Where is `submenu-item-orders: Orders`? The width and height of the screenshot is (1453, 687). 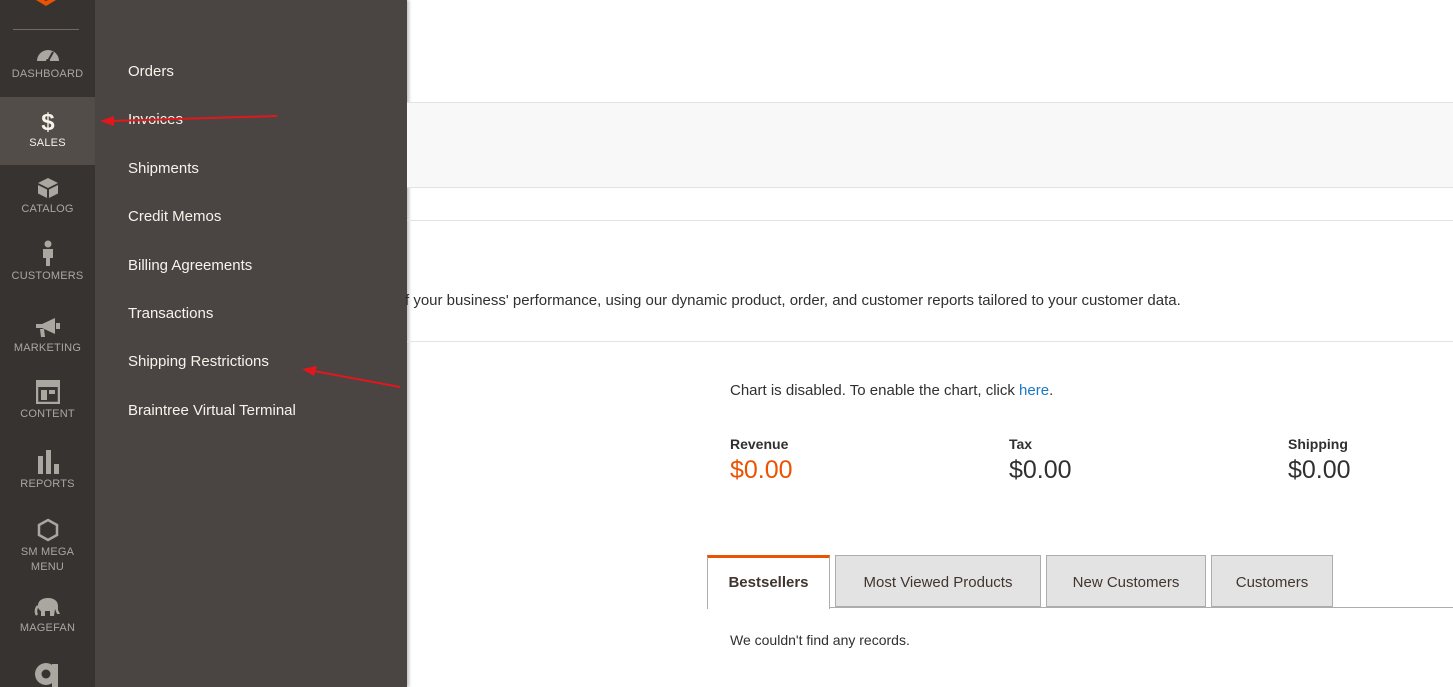
submenu-item-orders: Orders is located at coordinates (151, 71).